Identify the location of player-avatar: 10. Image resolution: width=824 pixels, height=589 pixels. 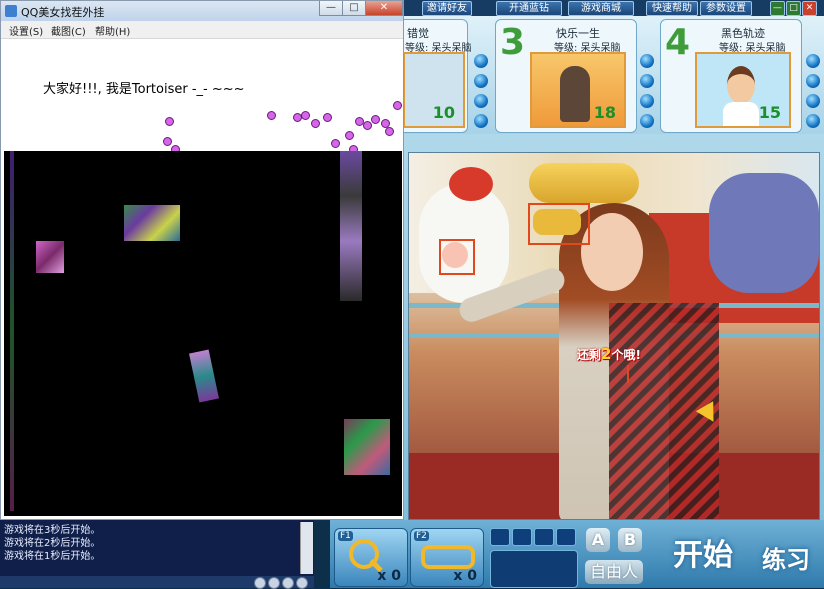
(434, 90).